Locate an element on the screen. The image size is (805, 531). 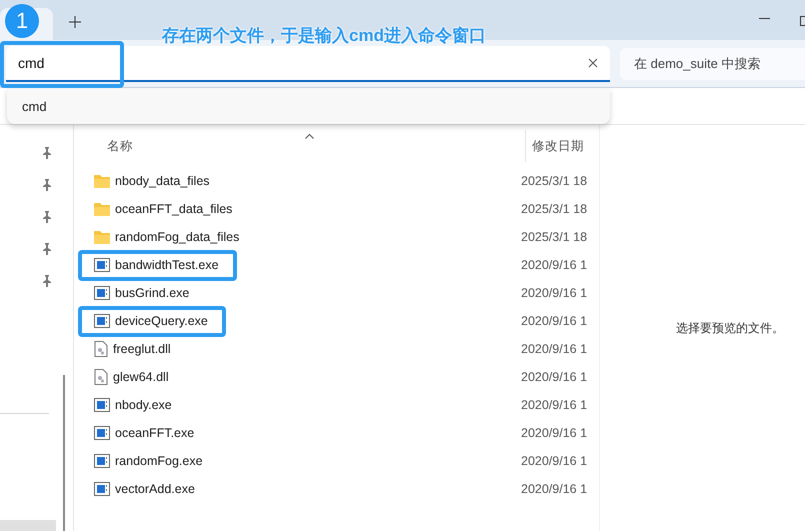
file-name: deviceQuery.exe is located at coordinates (152, 321).